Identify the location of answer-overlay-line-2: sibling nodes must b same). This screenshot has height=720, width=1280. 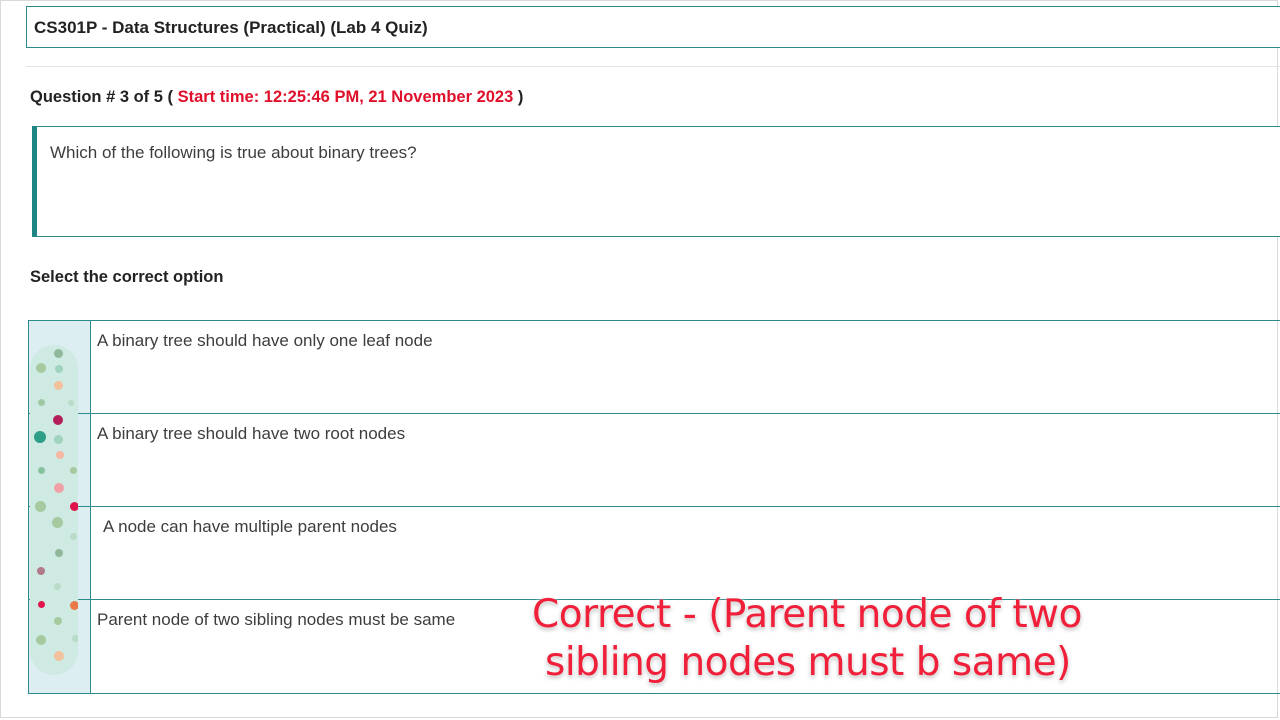
(808, 662).